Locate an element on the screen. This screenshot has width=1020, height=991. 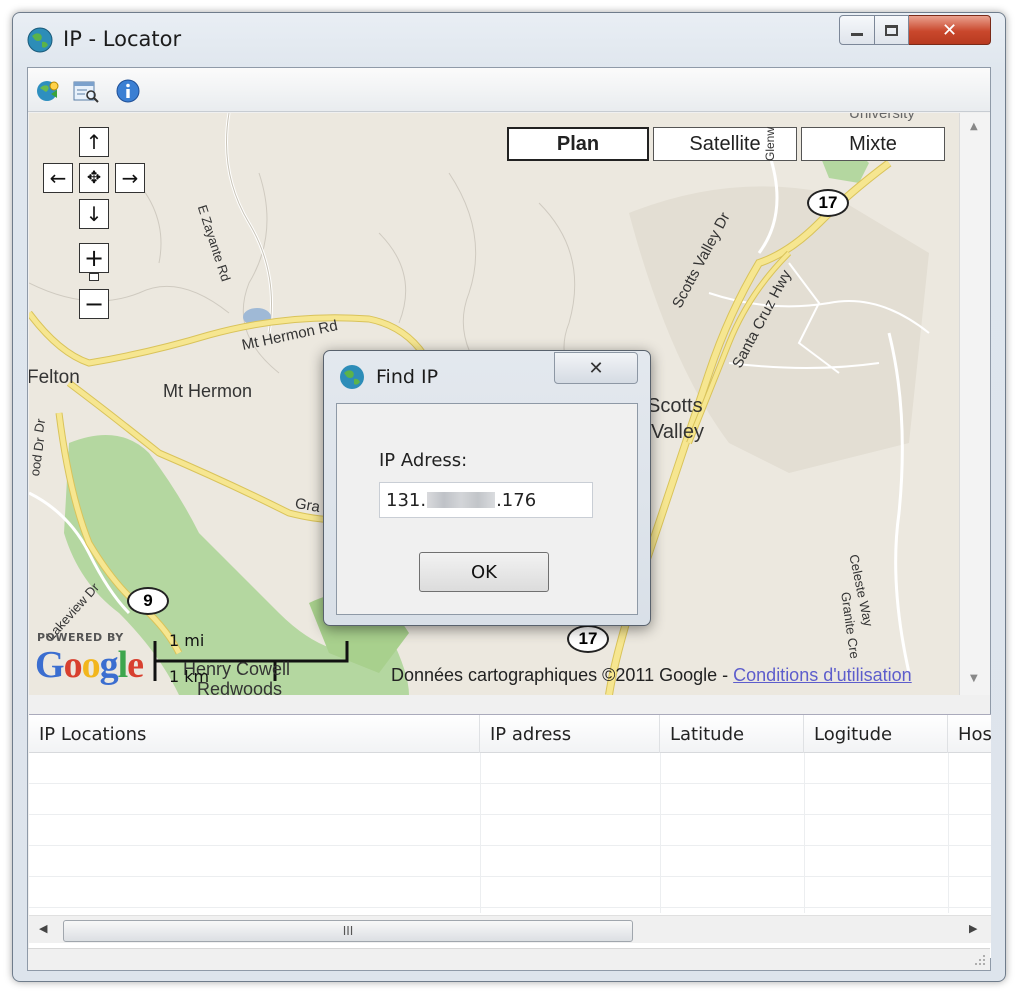
pan-center-button: ✥ is located at coordinates (94, 178).